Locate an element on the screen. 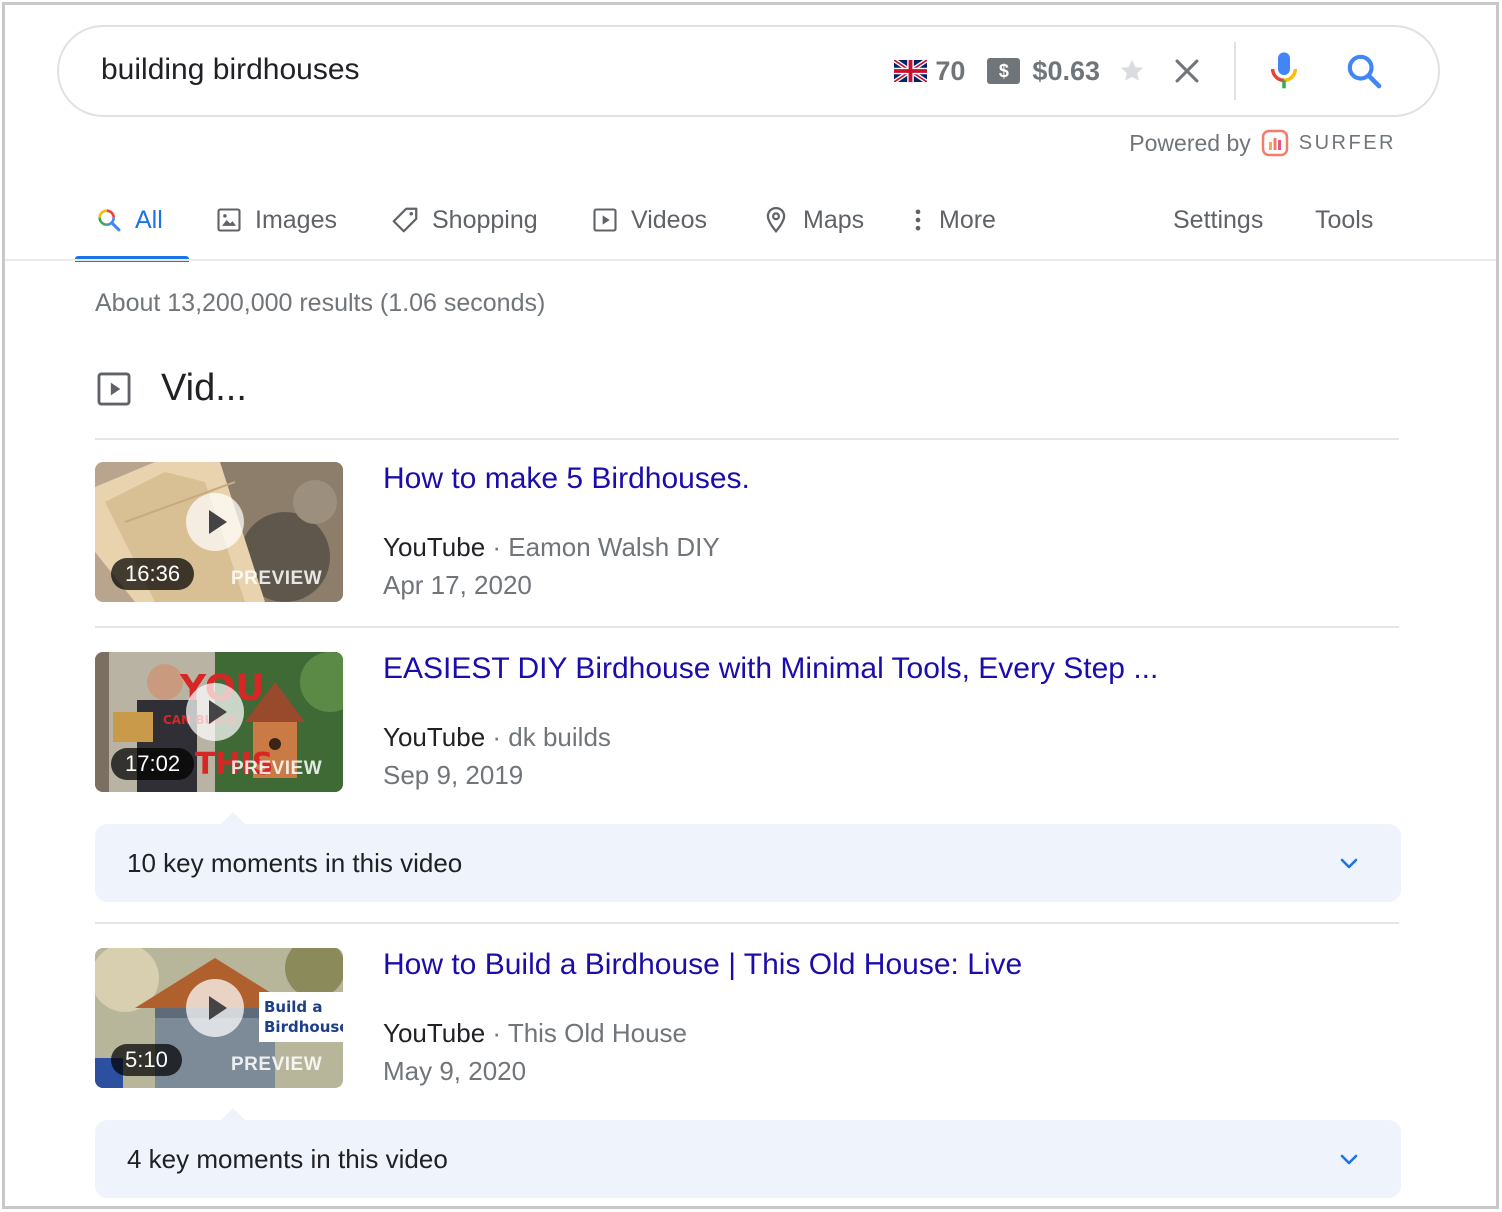  key-moments-expander: 4 key moments in this video is located at coordinates (748, 1153).